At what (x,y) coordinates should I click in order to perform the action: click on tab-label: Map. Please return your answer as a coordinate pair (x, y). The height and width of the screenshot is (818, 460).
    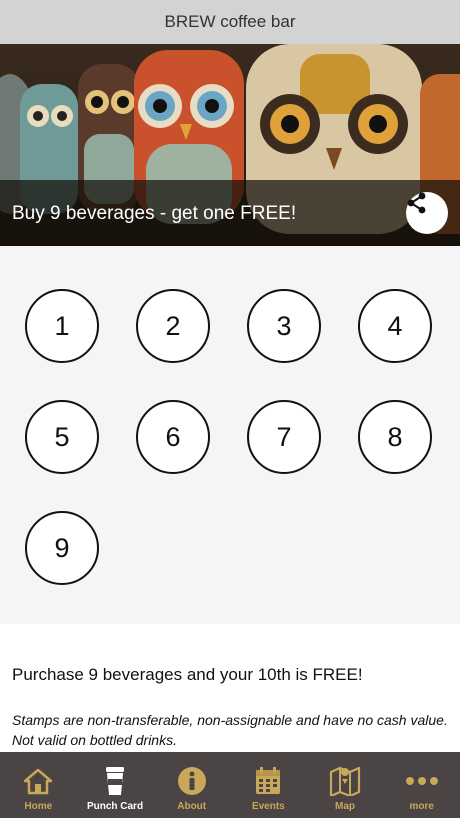
    Looking at the image, I should click on (345, 806).